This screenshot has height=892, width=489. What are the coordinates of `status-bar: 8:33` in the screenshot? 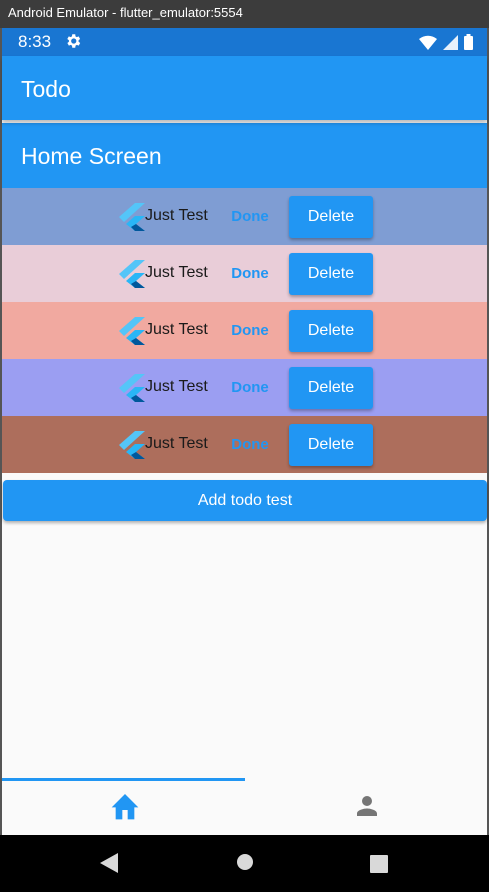 It's located at (244, 42).